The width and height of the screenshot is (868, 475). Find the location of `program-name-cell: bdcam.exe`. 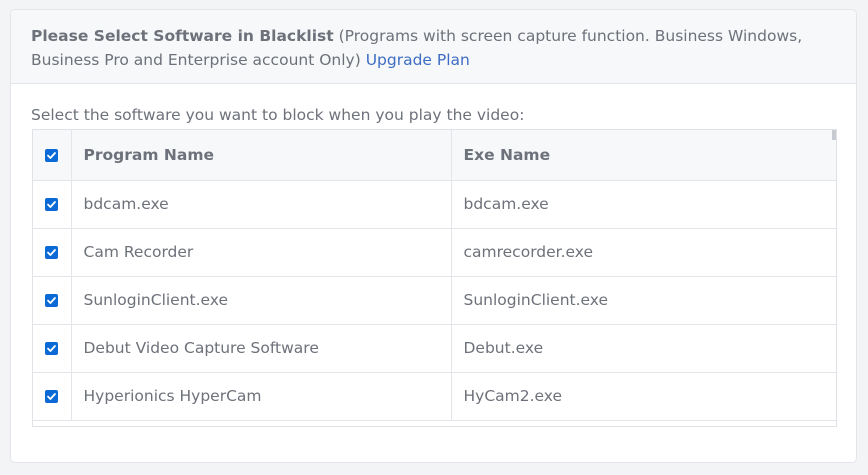

program-name-cell: bdcam.exe is located at coordinates (261, 204).